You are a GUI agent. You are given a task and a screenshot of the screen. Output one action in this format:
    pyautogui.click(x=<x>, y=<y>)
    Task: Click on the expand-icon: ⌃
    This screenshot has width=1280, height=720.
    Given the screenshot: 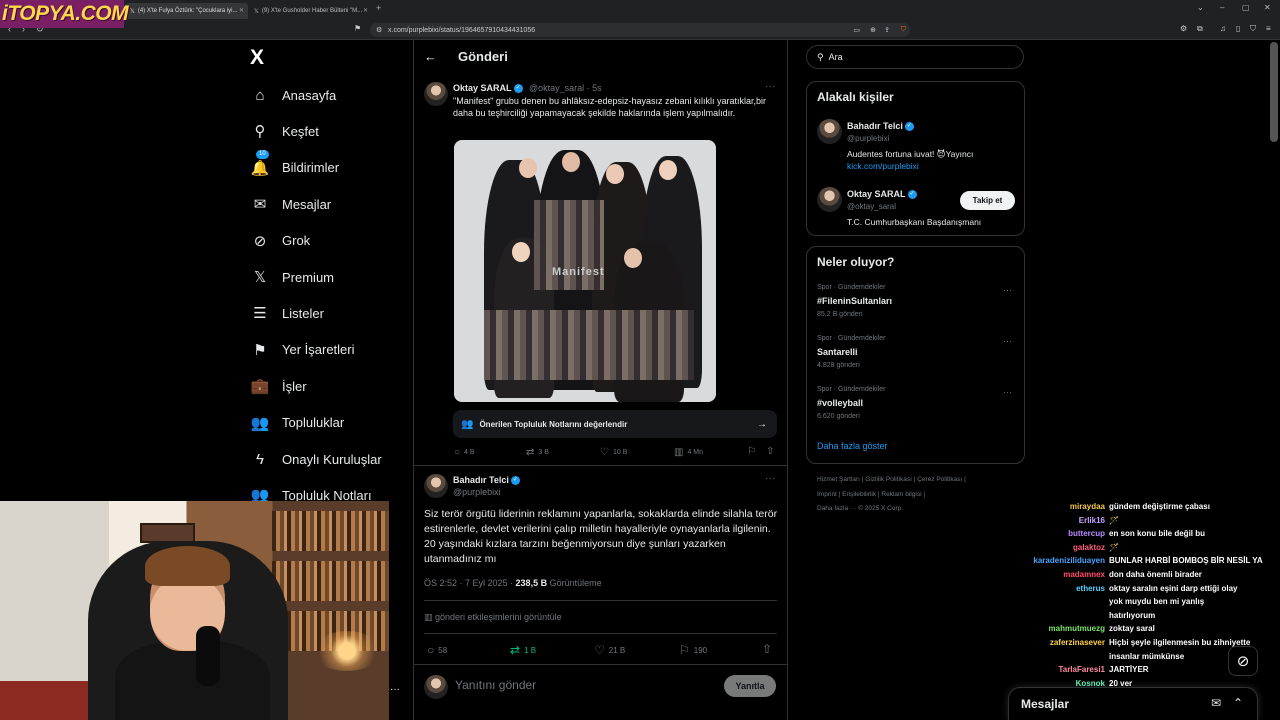 What is the action you would take?
    pyautogui.click(x=1238, y=703)
    